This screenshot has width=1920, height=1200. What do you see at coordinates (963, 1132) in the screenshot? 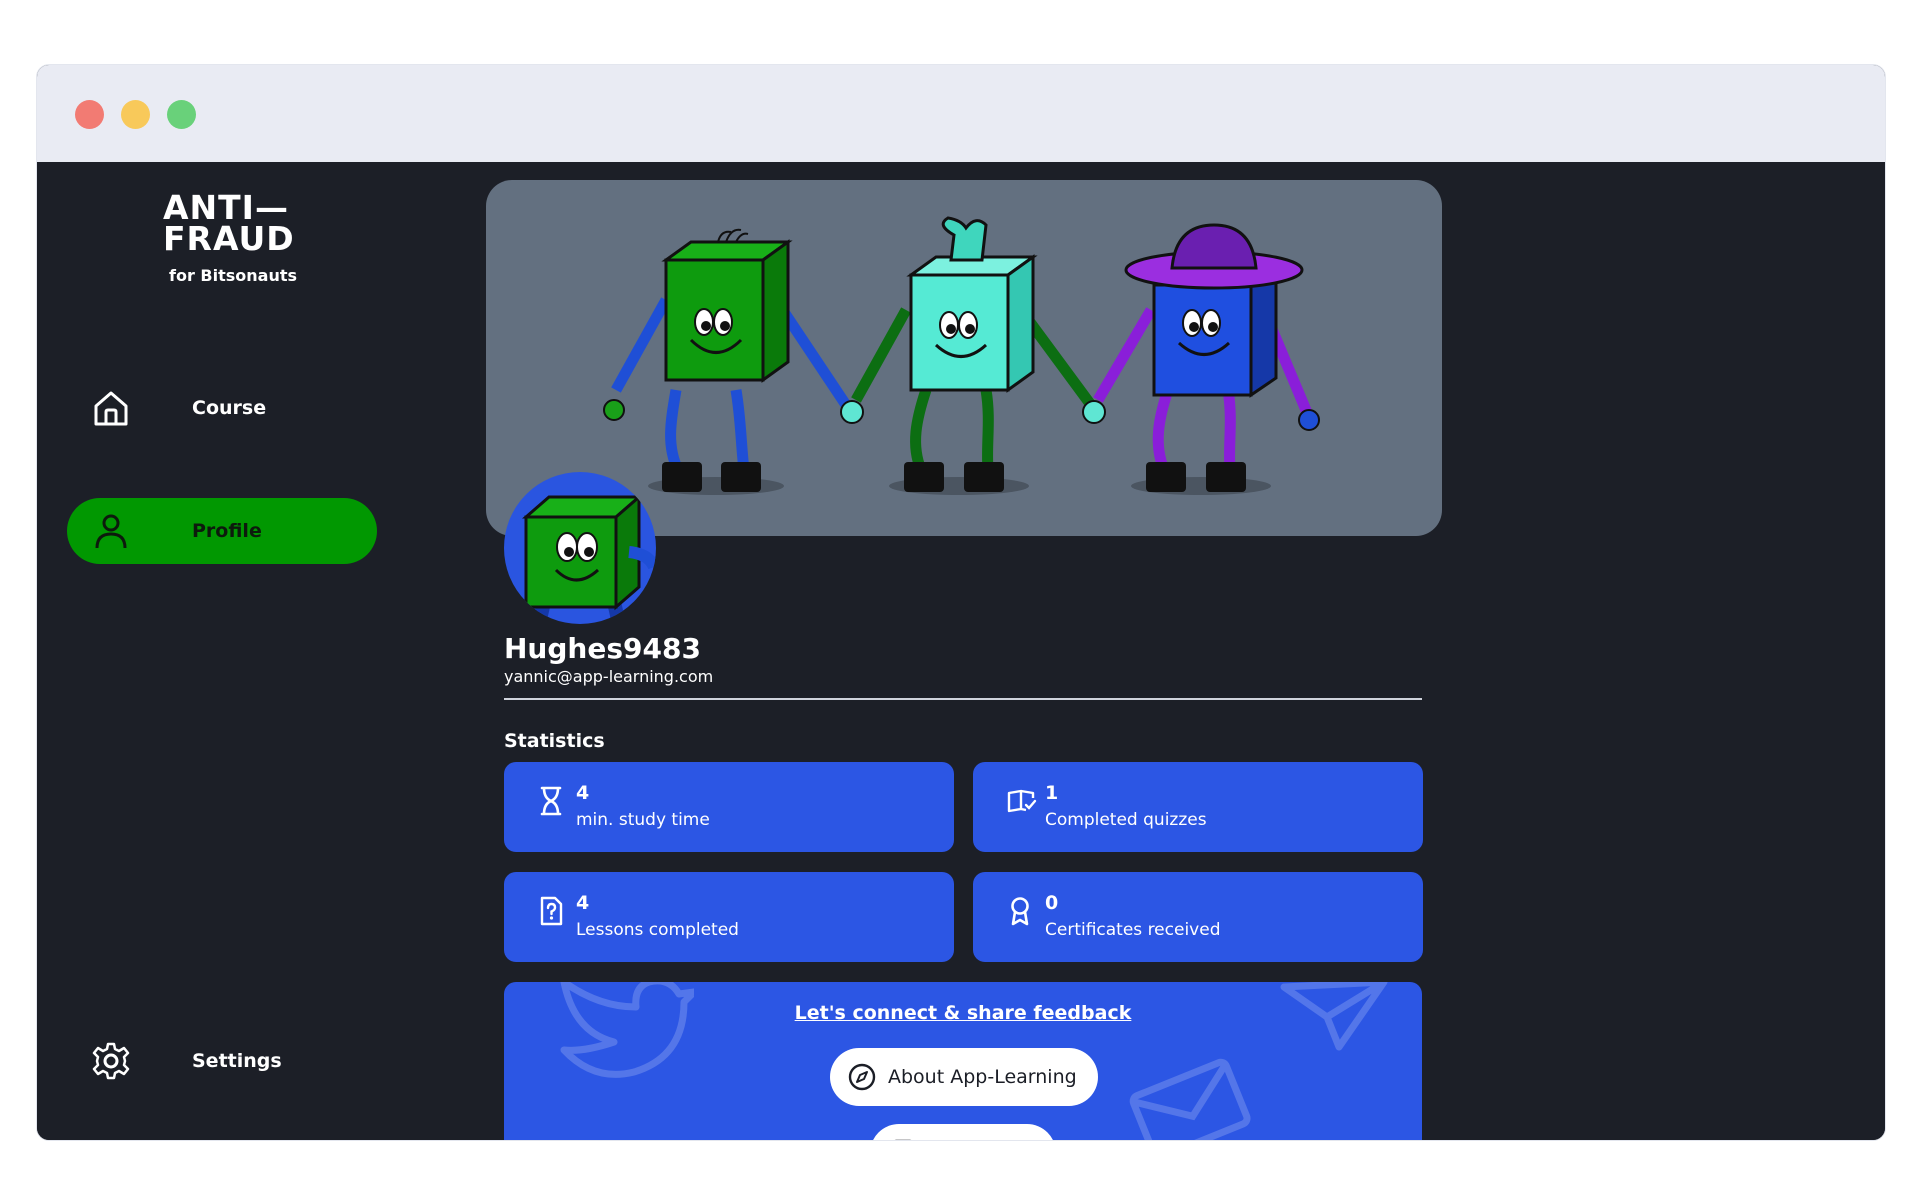
I see `secondary-link-button` at bounding box center [963, 1132].